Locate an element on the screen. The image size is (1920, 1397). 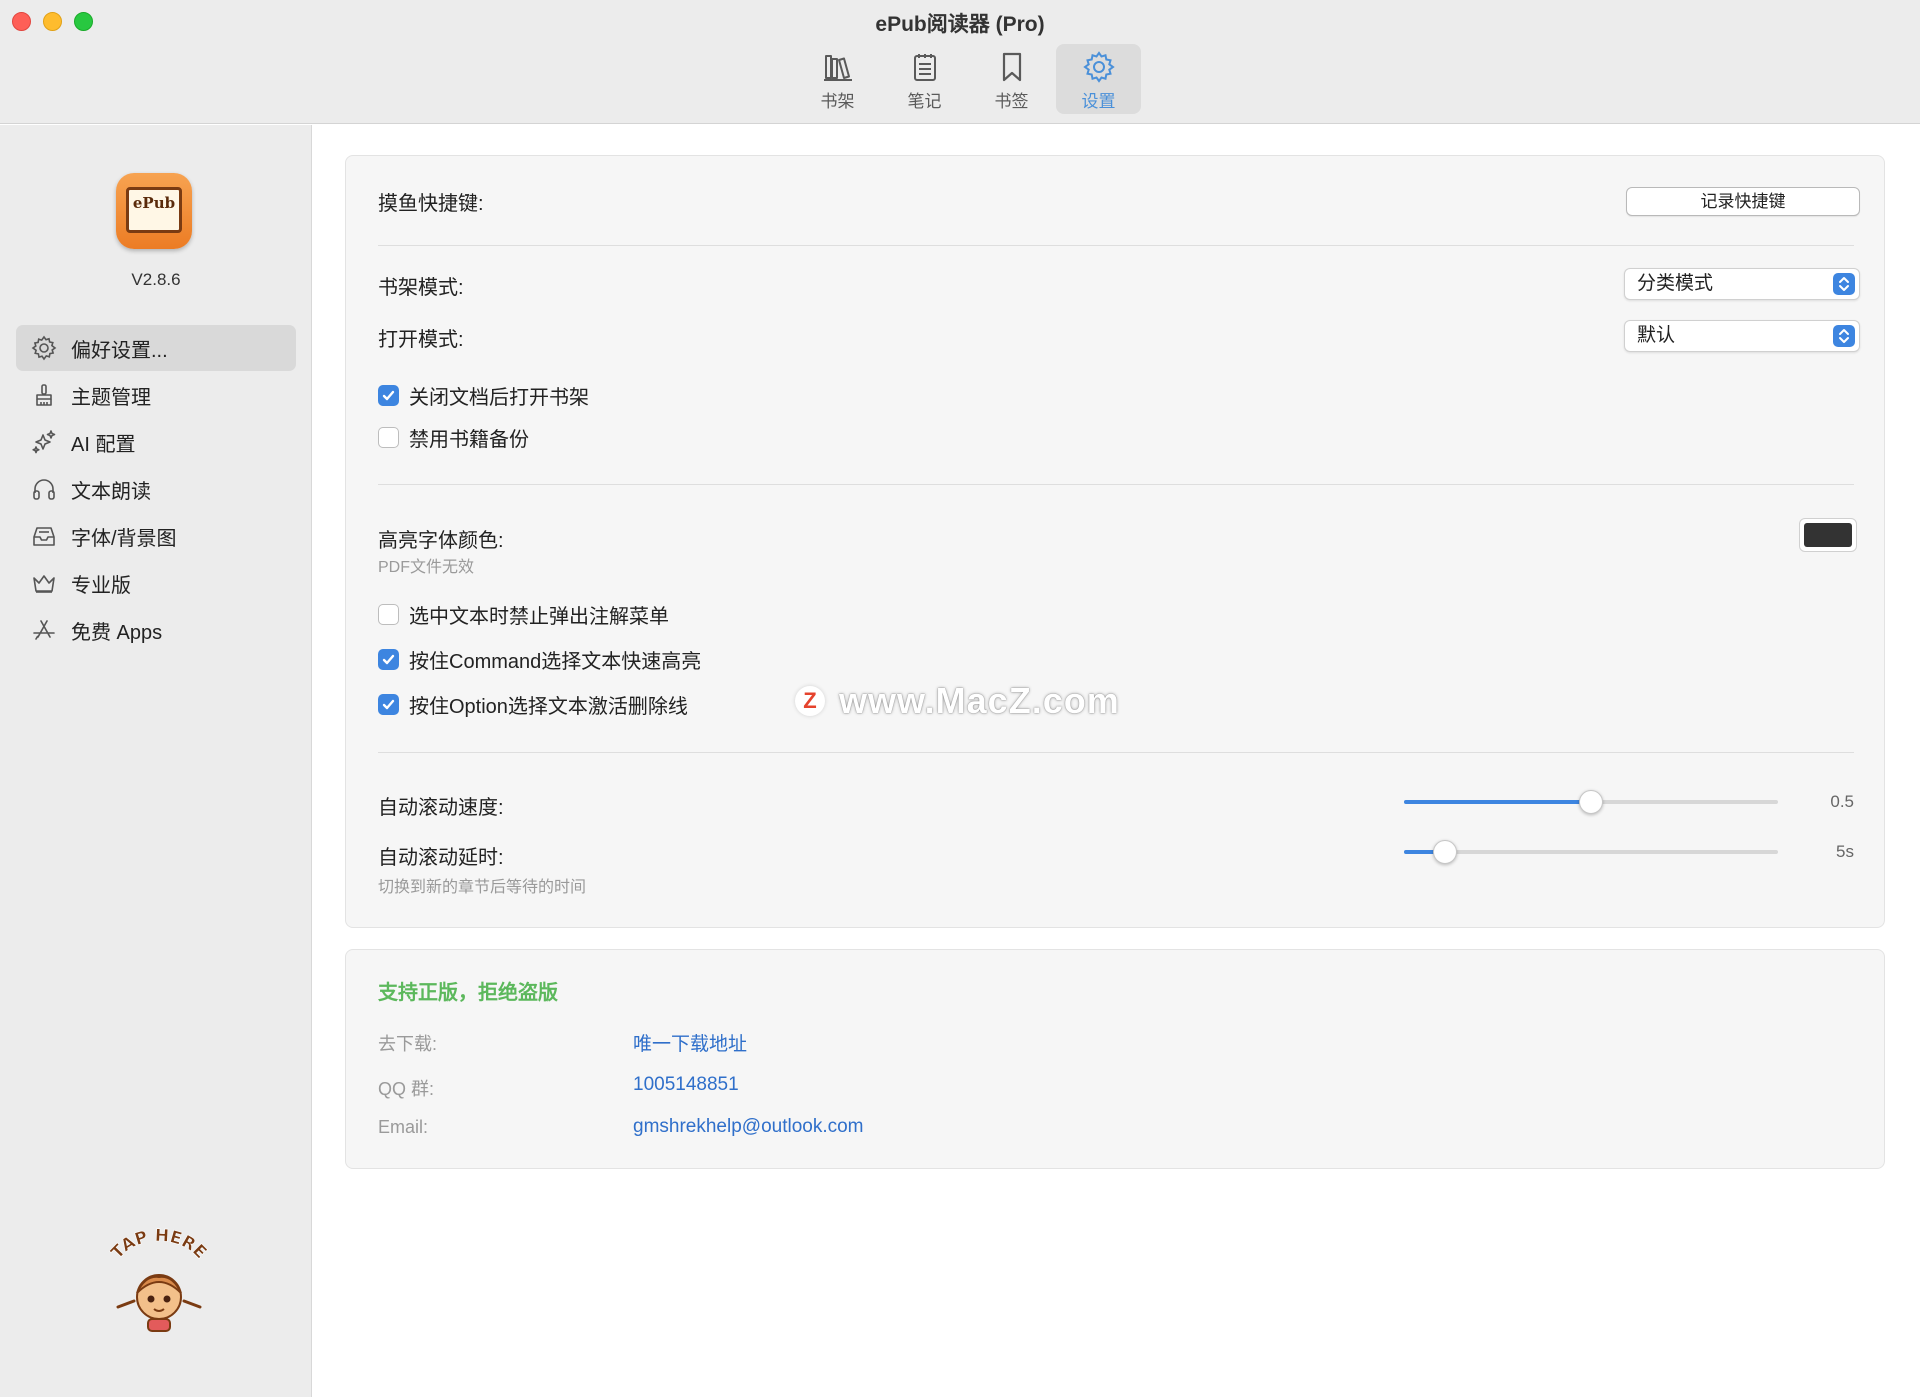
open-mode-select: 默认 is located at coordinates (1742, 336).